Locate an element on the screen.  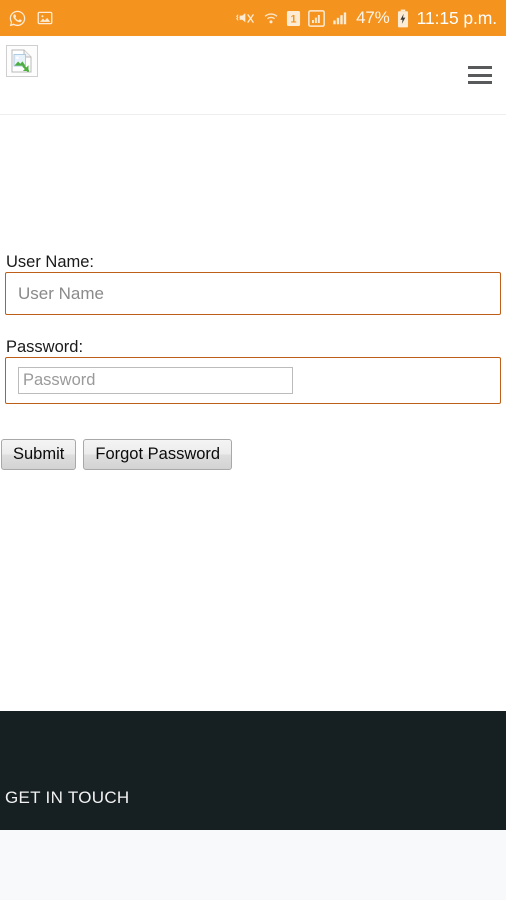
site-footer: GET IN TOUCH is located at coordinates (253, 770).